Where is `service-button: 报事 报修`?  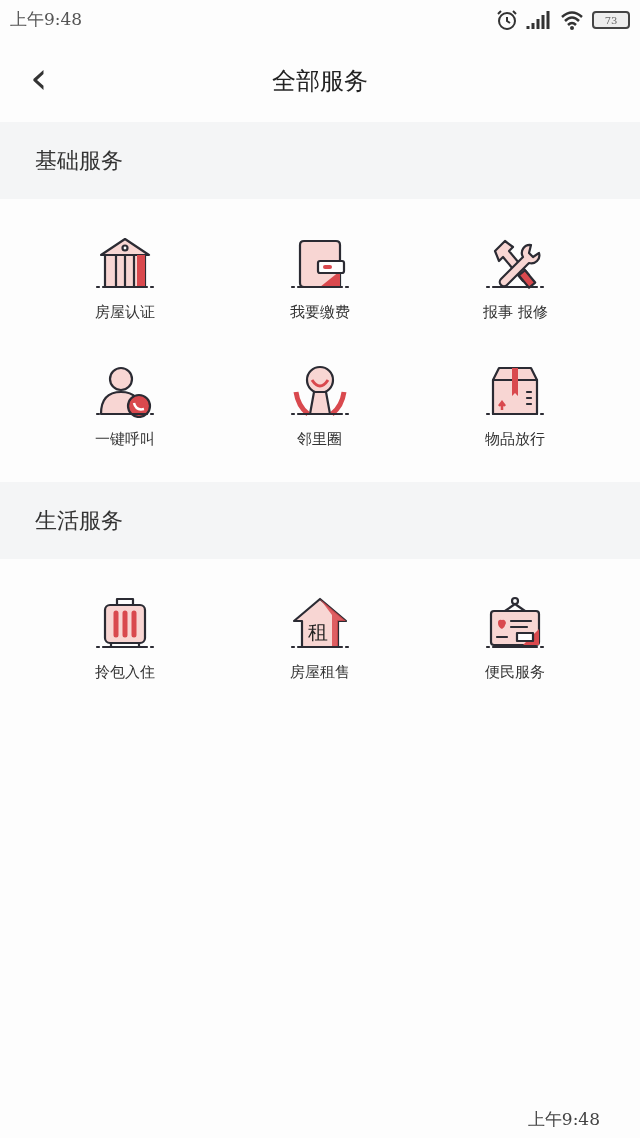 service-button: 报事 报修 is located at coordinates (515, 279).